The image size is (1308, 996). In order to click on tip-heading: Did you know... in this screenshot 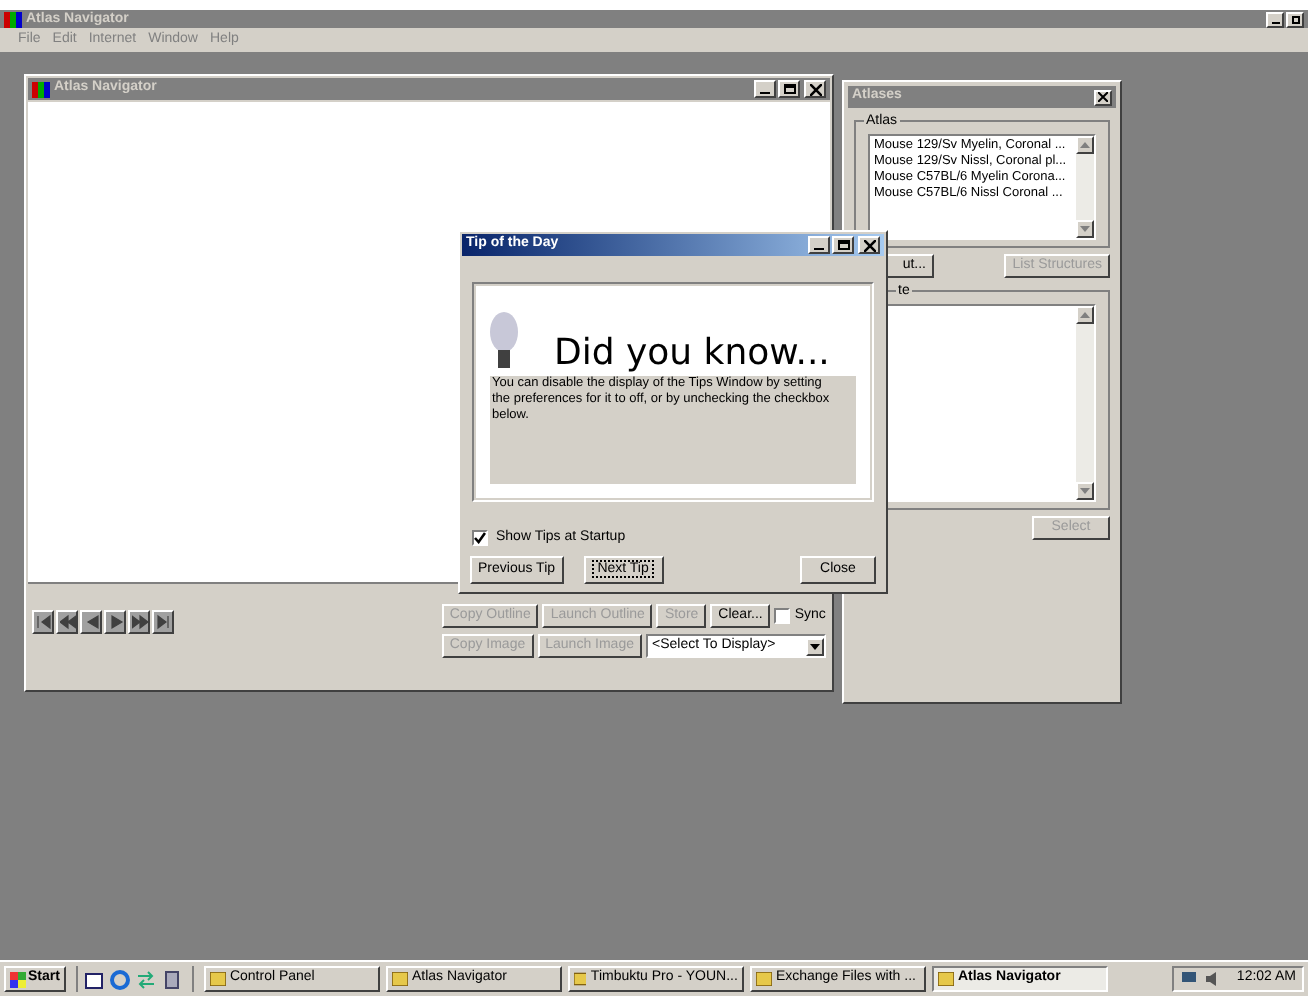, I will do `click(692, 354)`.